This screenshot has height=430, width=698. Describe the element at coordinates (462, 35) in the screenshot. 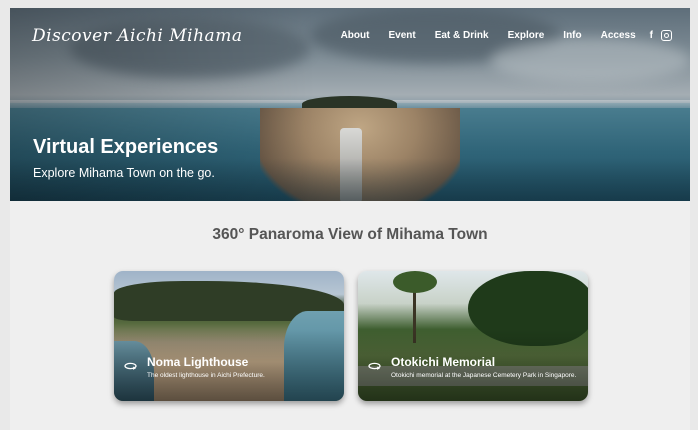

I see `nav-eat-drink: Eat & Drink` at that location.